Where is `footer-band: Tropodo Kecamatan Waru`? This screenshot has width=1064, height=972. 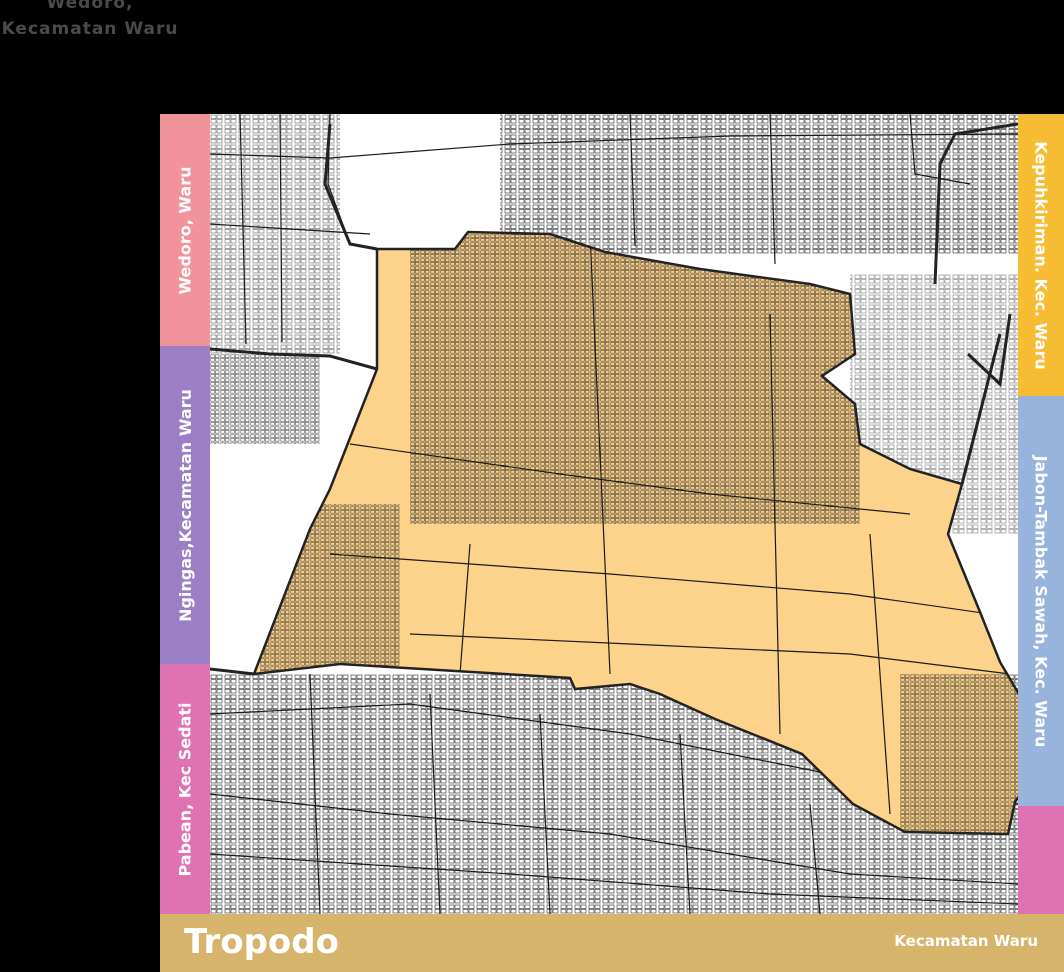 footer-band: Tropodo Kecamatan Waru is located at coordinates (612, 943).